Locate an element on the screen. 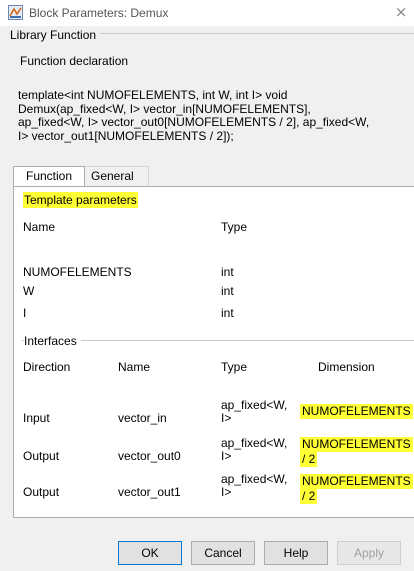 Image resolution: width=414 pixels, height=571 pixels. simulink-block-icon is located at coordinates (15, 12).